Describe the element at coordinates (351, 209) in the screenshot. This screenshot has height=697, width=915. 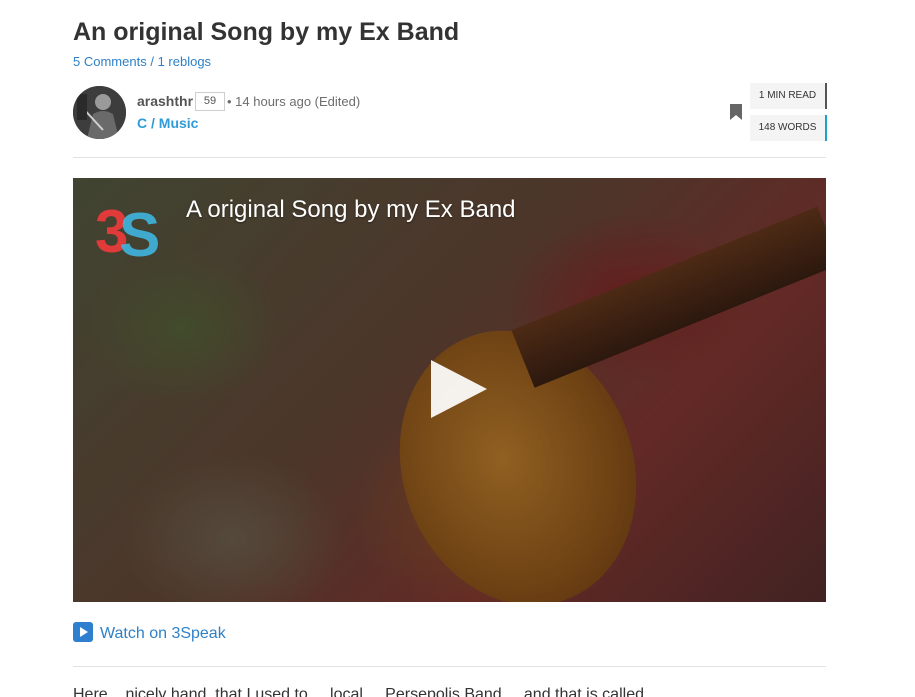
I see `video-title: A original Song by my Ex Band` at that location.